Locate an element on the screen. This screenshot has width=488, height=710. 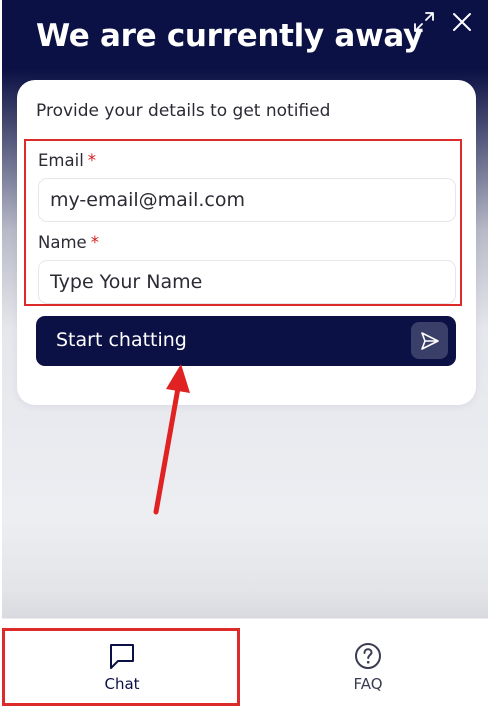
form-intro-text: Provide your details to get notified is located at coordinates (183, 111).